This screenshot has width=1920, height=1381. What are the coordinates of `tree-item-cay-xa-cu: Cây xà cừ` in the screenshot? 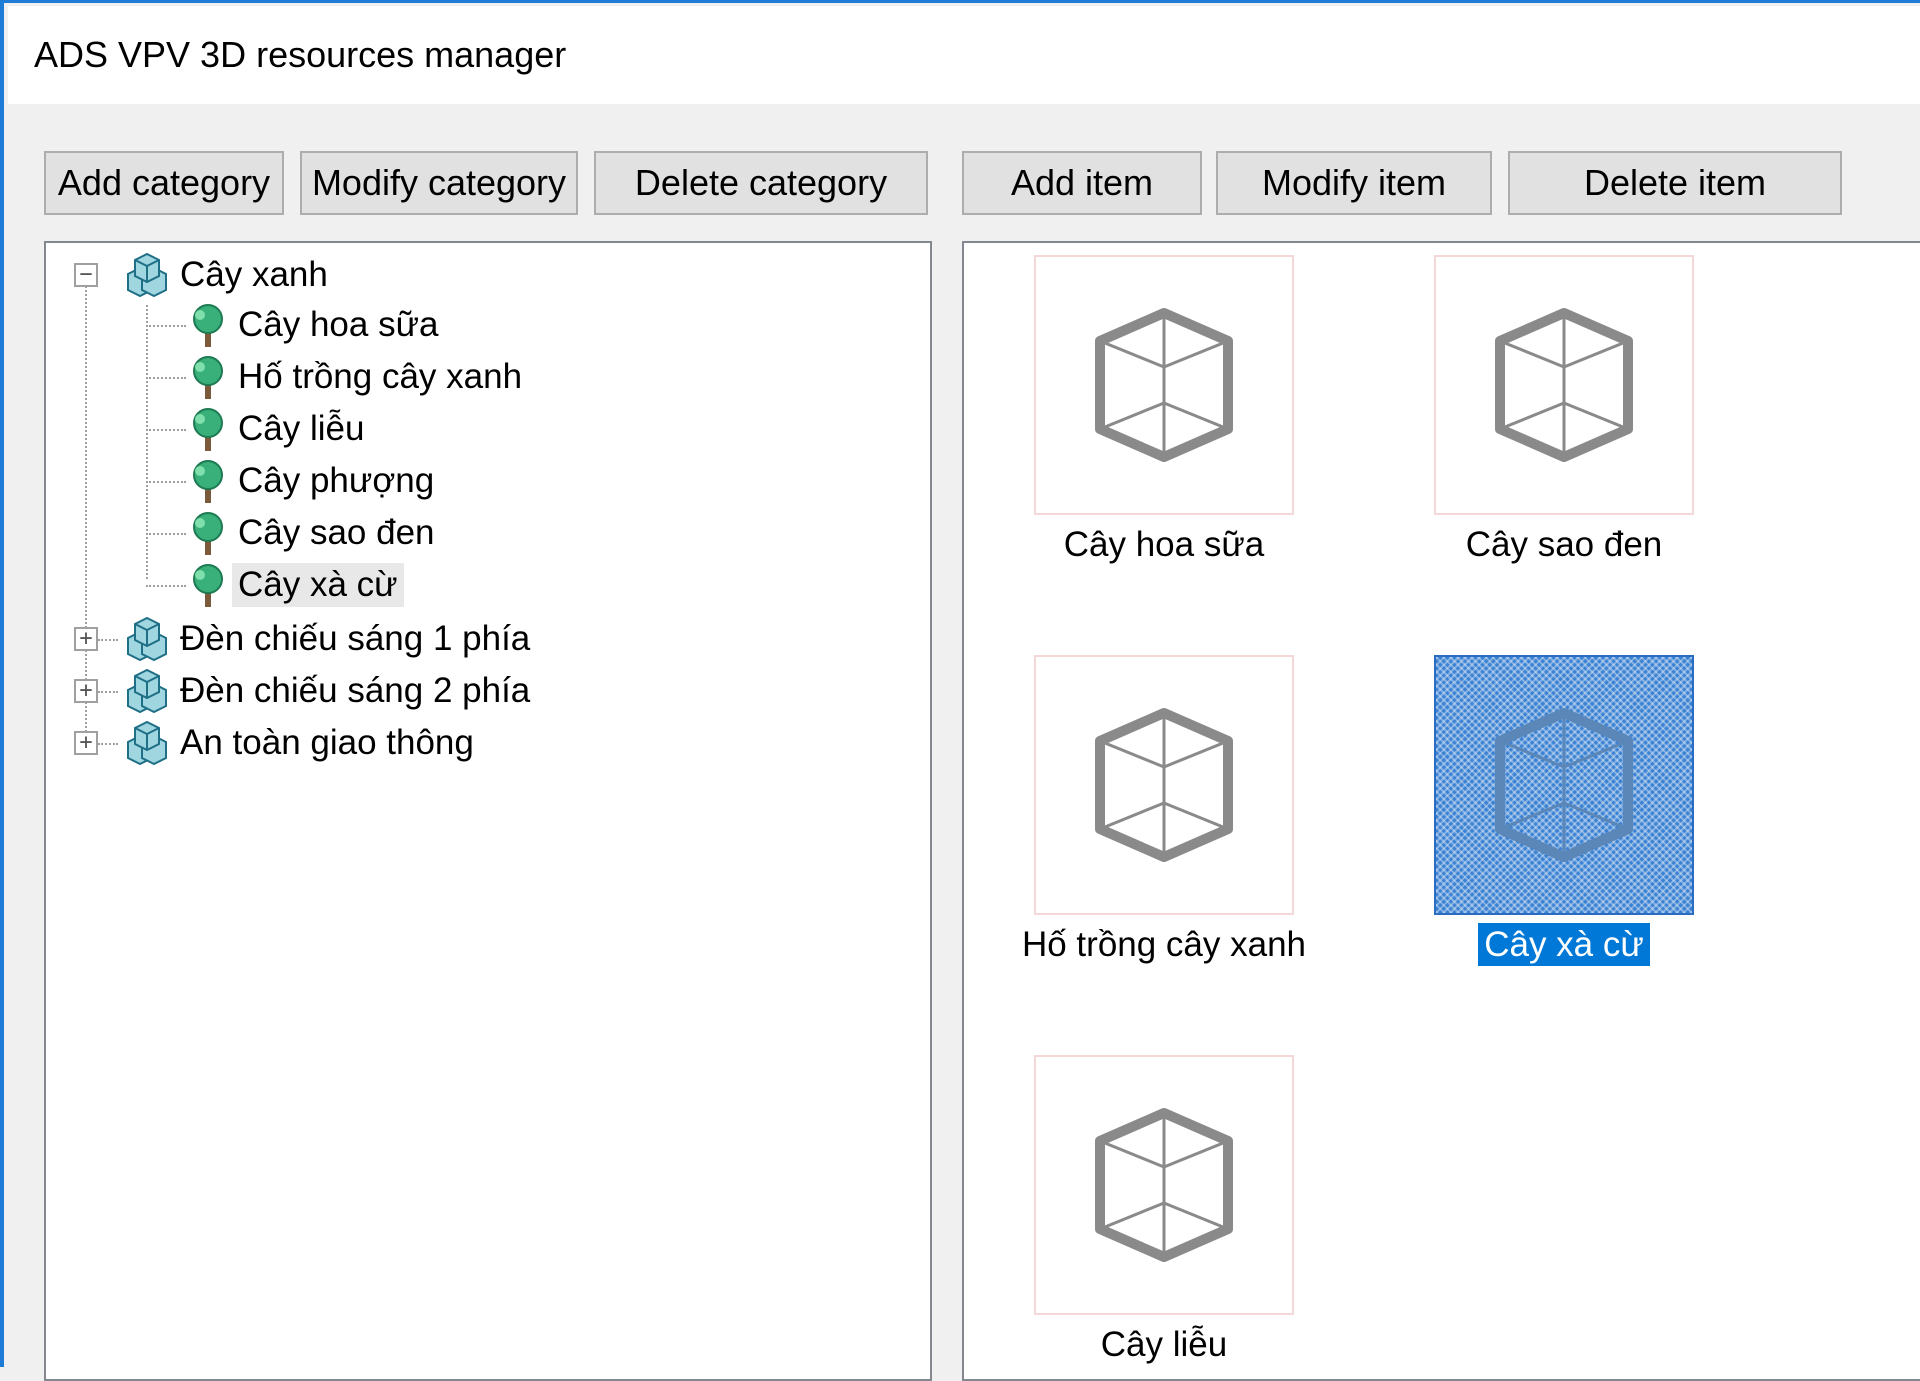 It's located at (294, 585).